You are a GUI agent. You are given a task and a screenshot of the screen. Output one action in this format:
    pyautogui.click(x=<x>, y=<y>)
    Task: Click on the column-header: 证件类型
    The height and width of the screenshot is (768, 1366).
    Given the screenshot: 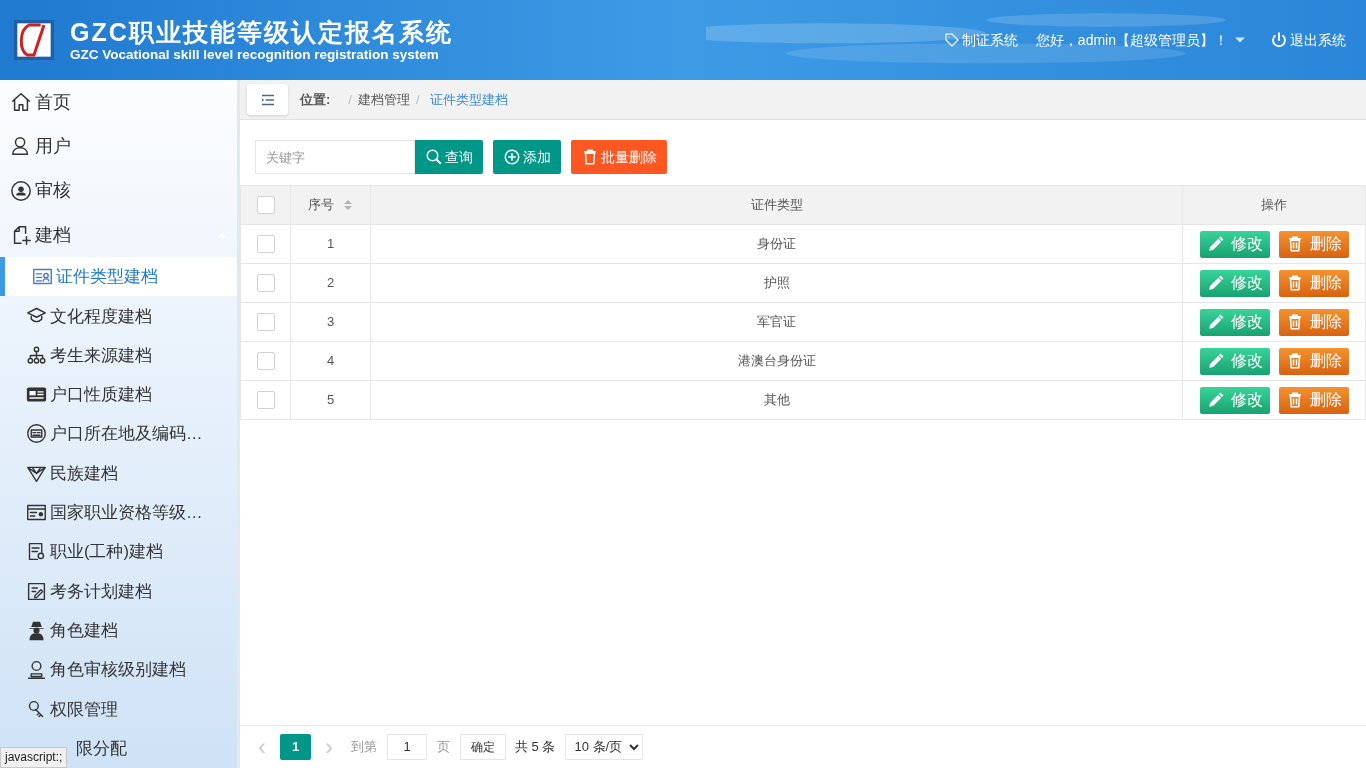 What is the action you would take?
    pyautogui.click(x=776, y=205)
    